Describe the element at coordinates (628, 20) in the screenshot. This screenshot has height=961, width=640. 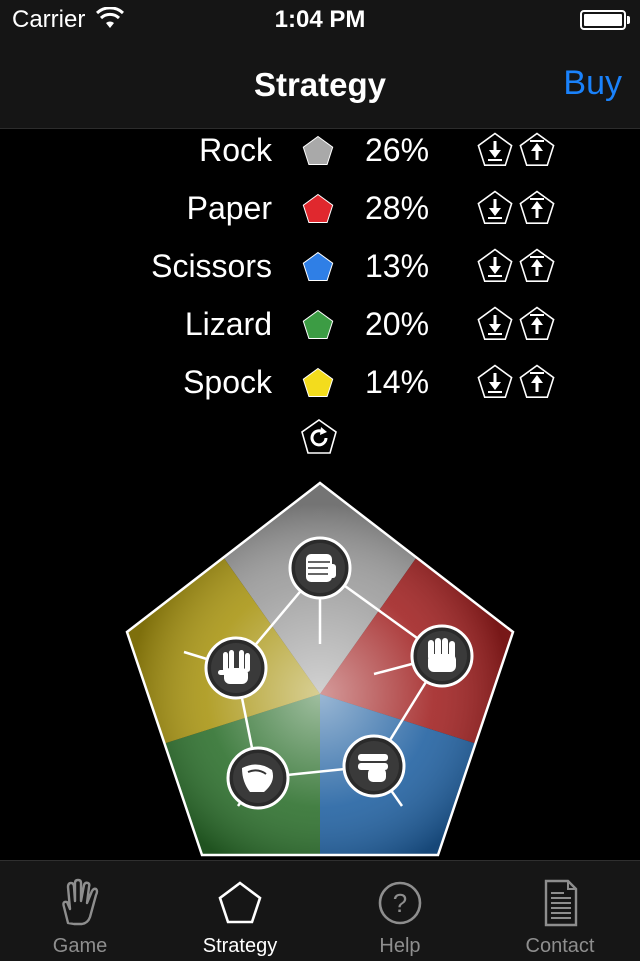
I see `battery-tip` at that location.